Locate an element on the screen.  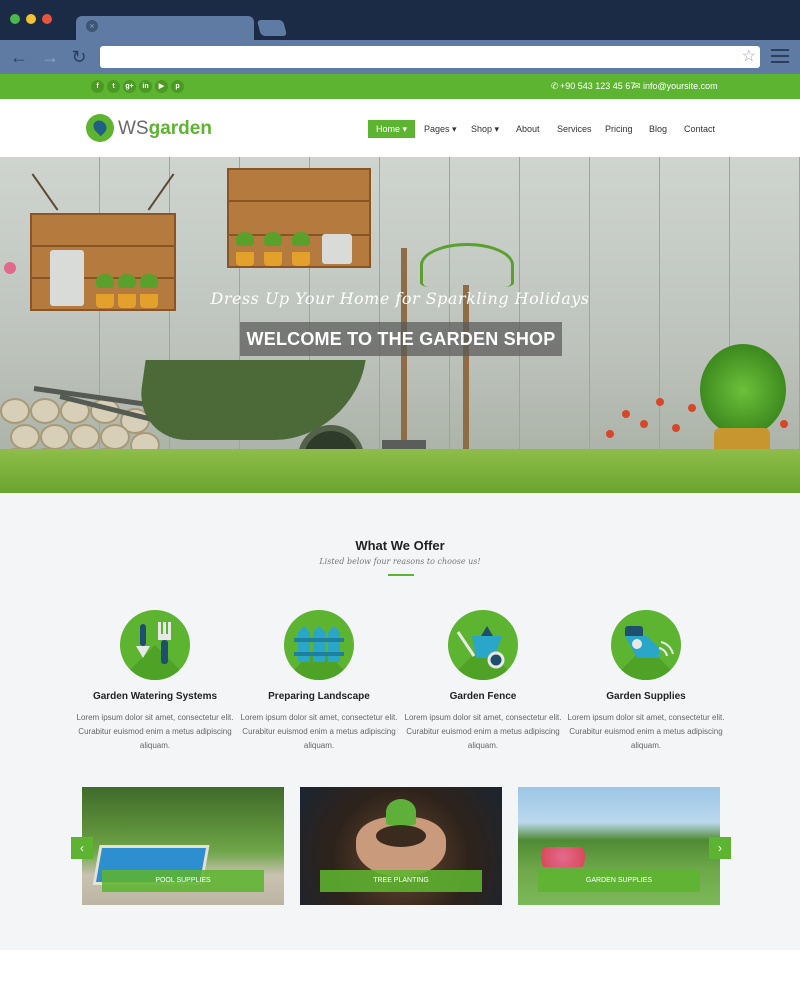
fence-icon is located at coordinates (319, 645).